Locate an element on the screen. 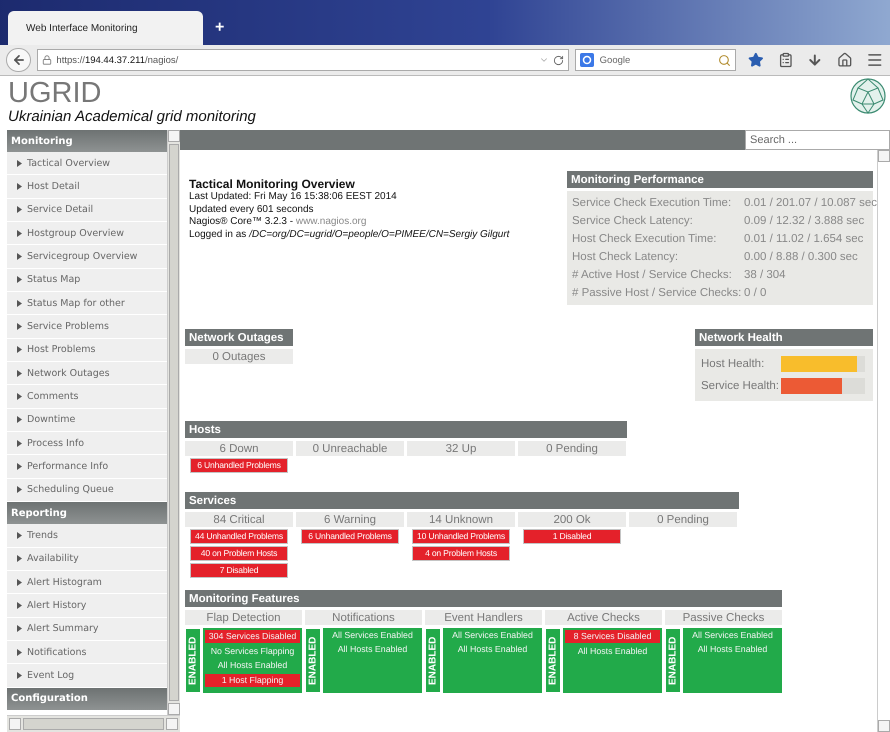  feature-status: 8 Services Disabled is located at coordinates (612, 636).